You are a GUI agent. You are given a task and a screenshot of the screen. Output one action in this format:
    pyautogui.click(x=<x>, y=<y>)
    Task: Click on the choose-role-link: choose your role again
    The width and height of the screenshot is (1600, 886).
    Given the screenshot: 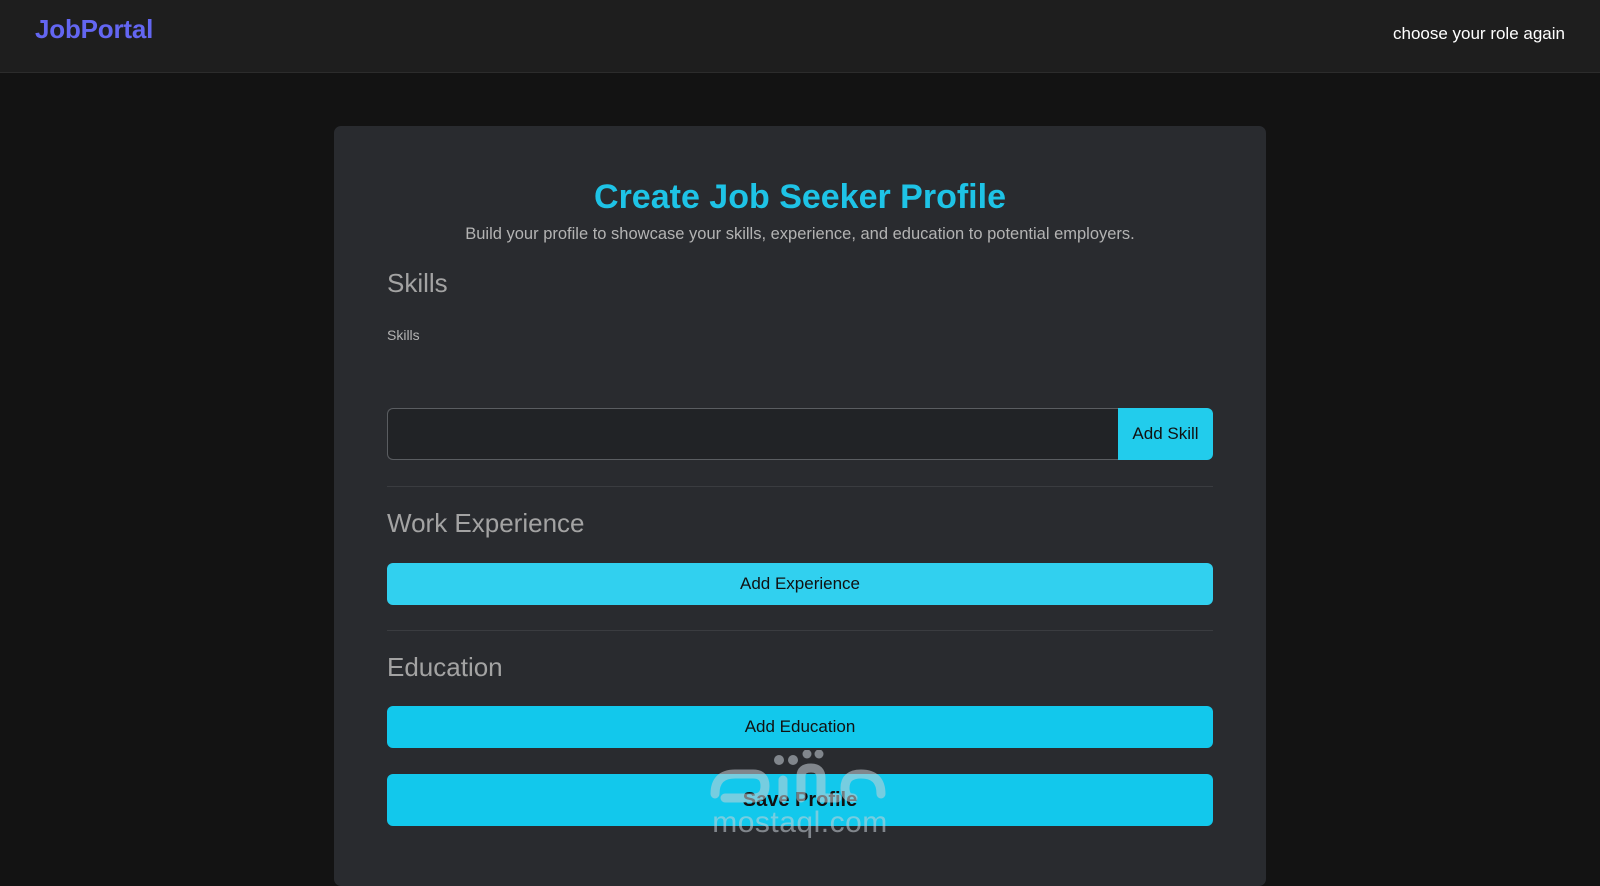 What is the action you would take?
    pyautogui.click(x=1479, y=34)
    